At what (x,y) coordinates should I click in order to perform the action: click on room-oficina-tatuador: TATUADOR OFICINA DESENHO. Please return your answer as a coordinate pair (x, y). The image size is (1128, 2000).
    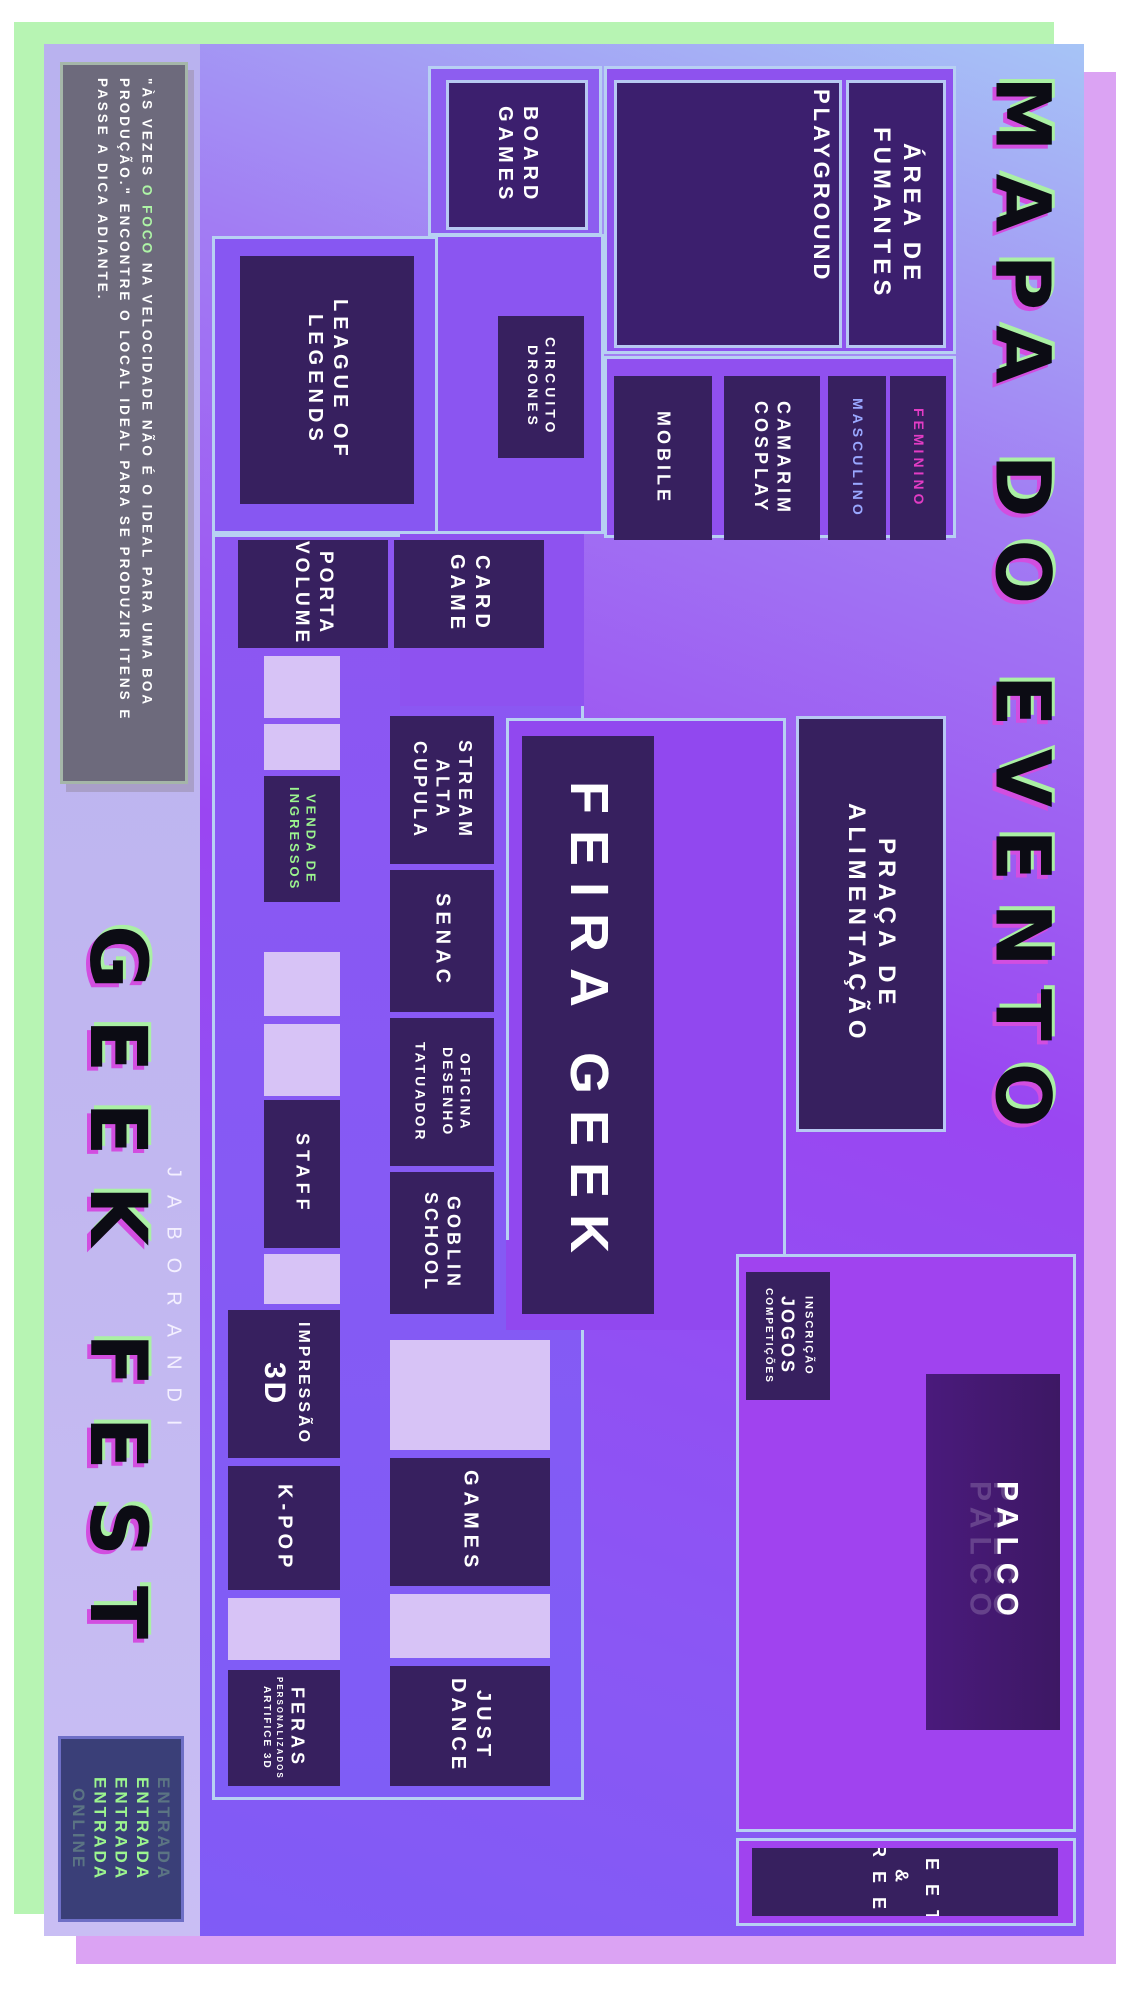
    Looking at the image, I should click on (442, 1092).